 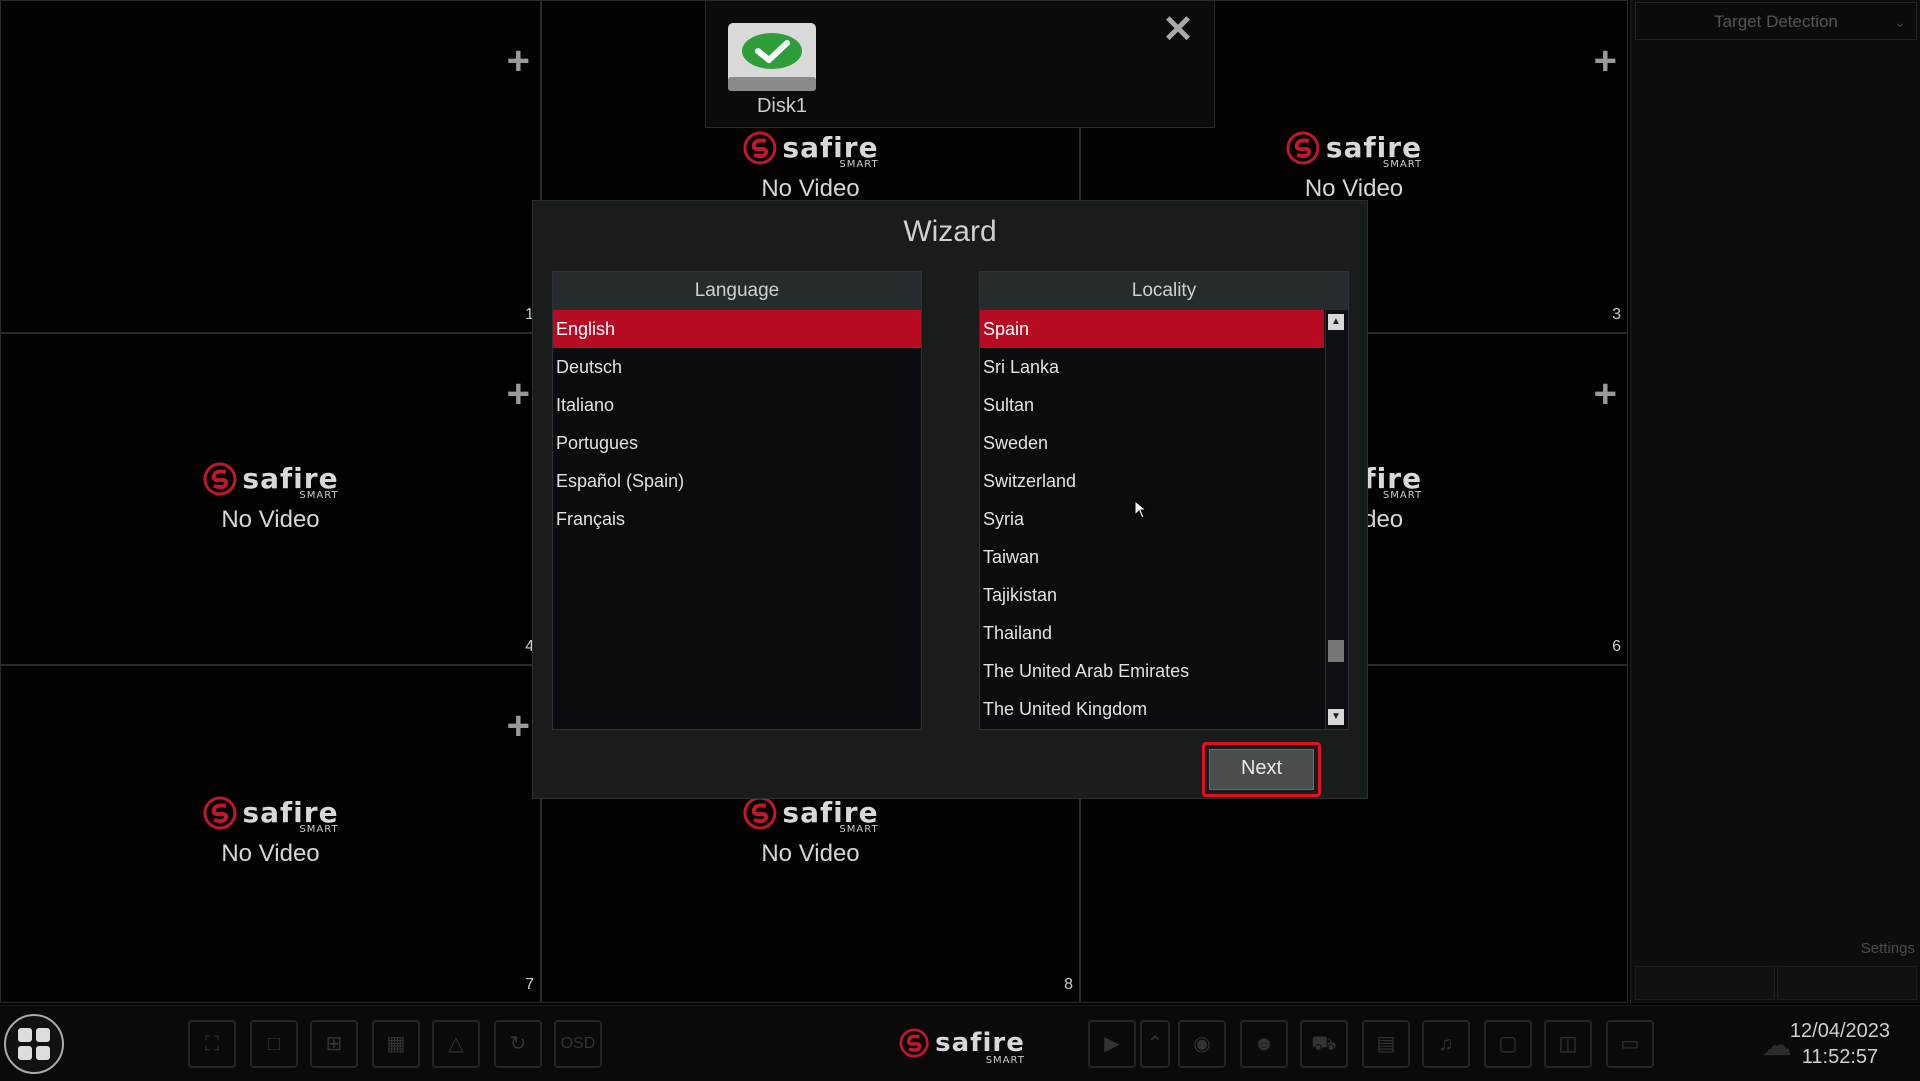 What do you see at coordinates (529, 984) in the screenshot?
I see `channel-number: 7` at bounding box center [529, 984].